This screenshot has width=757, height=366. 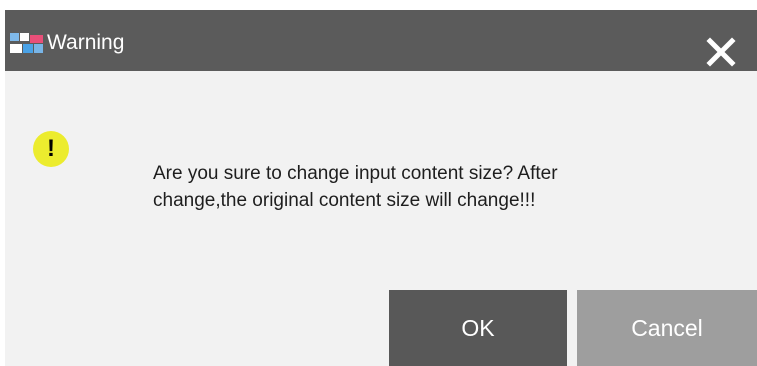 I want to click on exclamation-icon: !, so click(x=51, y=149).